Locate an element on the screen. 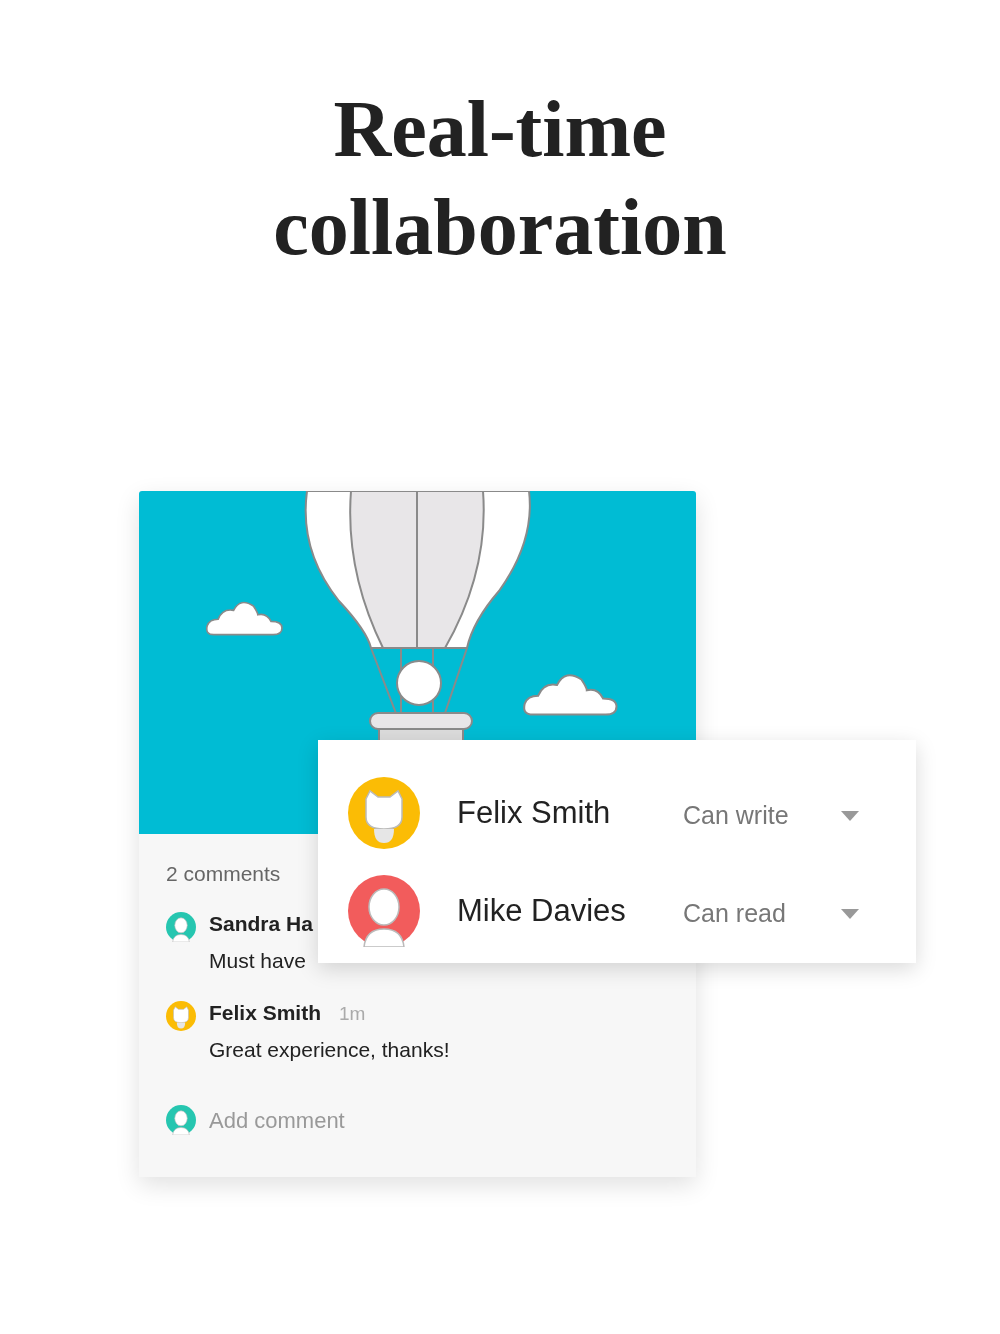 This screenshot has height=1334, width=1000. member-name: Mike Davies is located at coordinates (542, 910).